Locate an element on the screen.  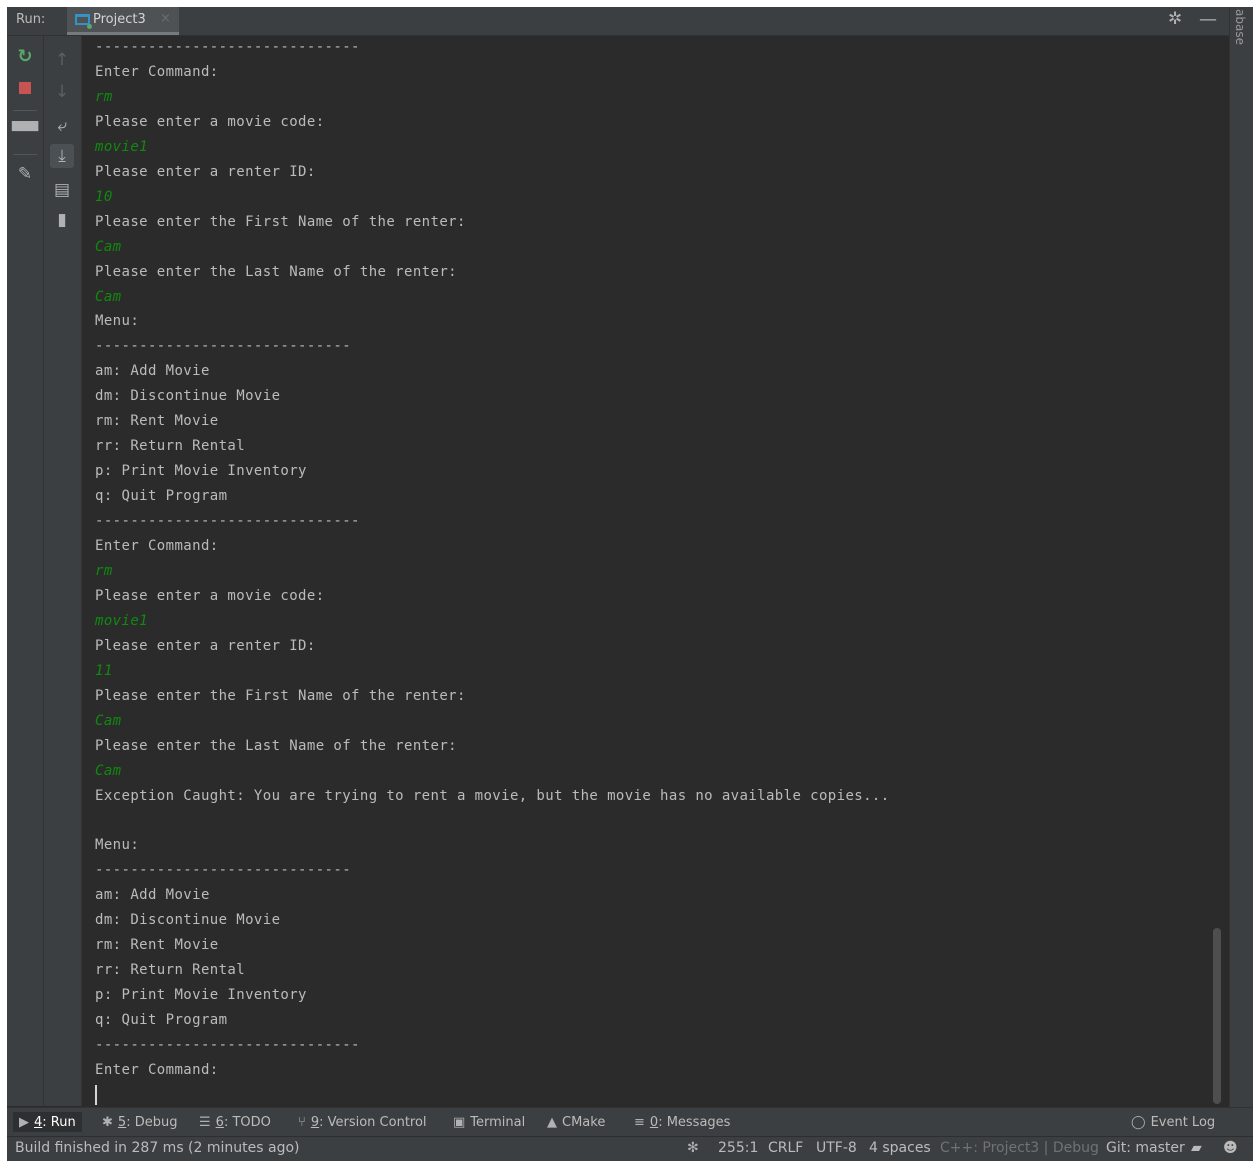
caret-position: 255:1 is located at coordinates (738, 1148).